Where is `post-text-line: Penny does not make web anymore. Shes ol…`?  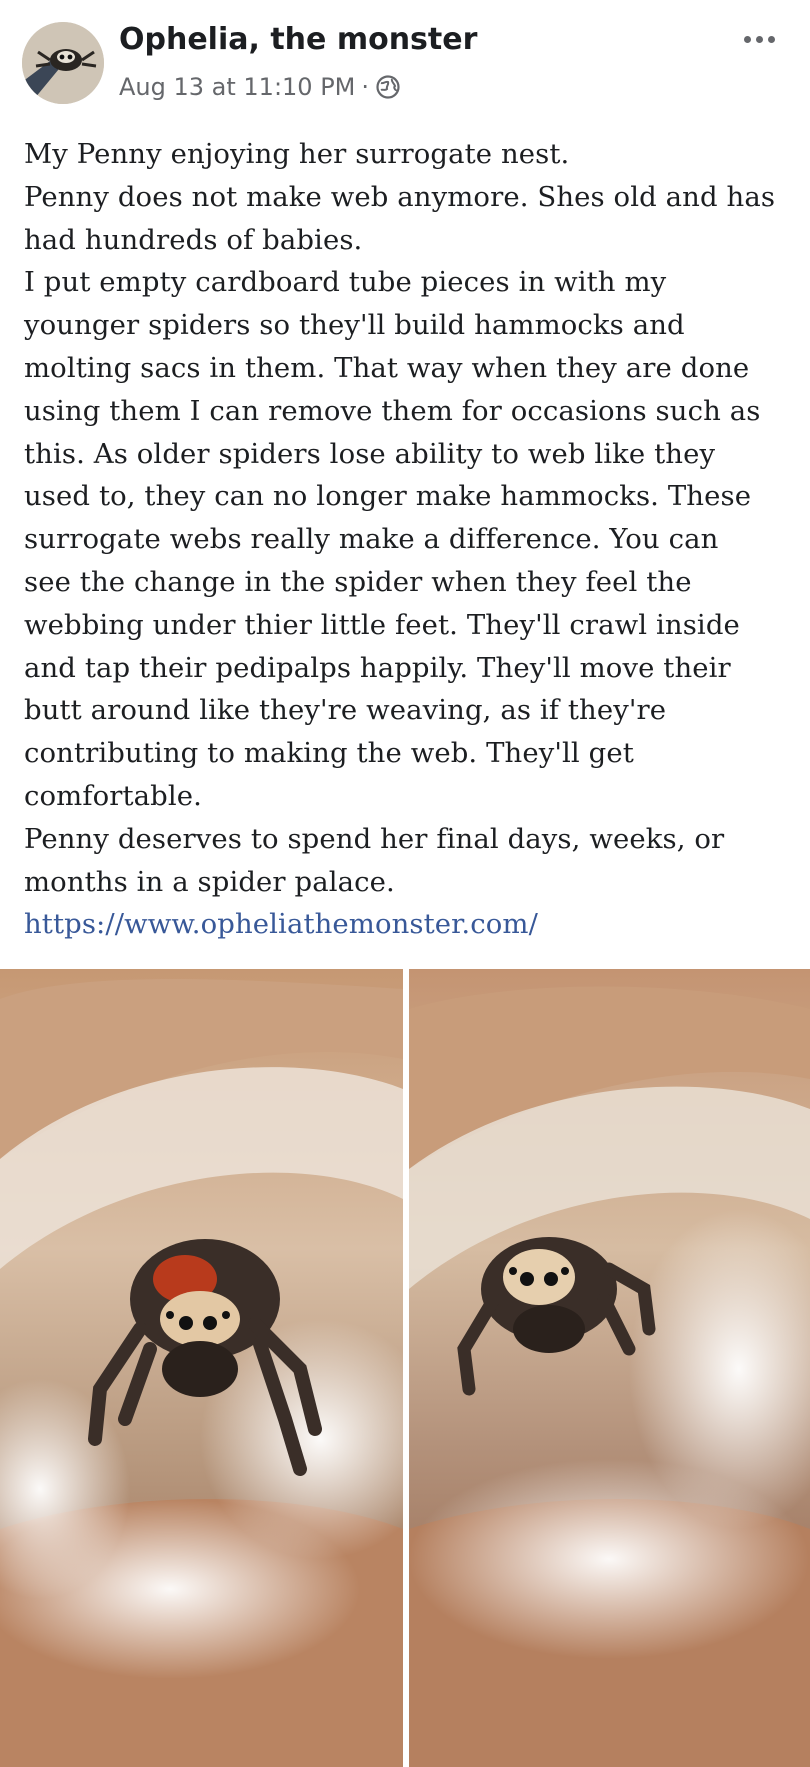
post-text-line: Penny does not make web anymore. Shes ol… is located at coordinates (400, 196).